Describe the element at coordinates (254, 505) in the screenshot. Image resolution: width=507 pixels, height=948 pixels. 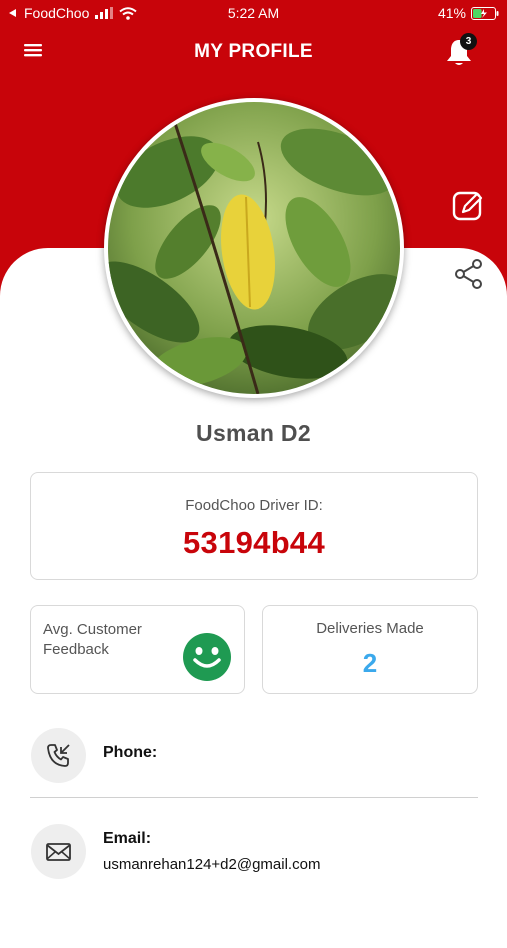
I see `driver-id-label: FoodChoo Driver ID:` at that location.